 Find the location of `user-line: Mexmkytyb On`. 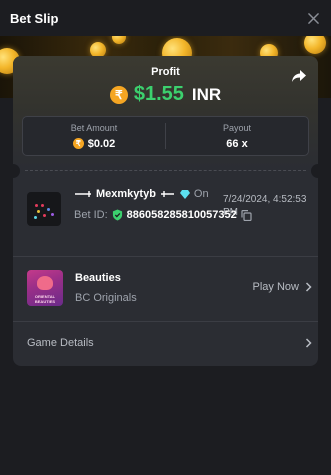

user-line: Mexmkytyb On is located at coordinates (141, 194).